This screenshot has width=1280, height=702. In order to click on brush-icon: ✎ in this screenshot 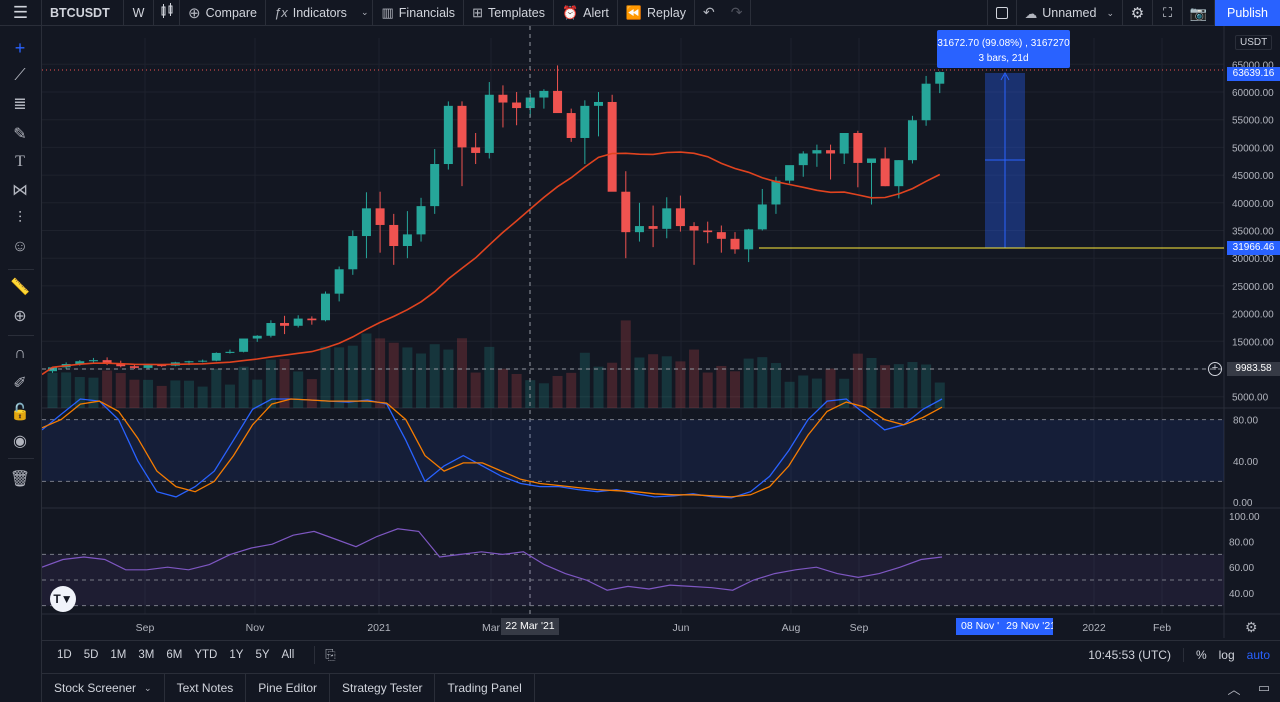, I will do `click(20, 134)`.